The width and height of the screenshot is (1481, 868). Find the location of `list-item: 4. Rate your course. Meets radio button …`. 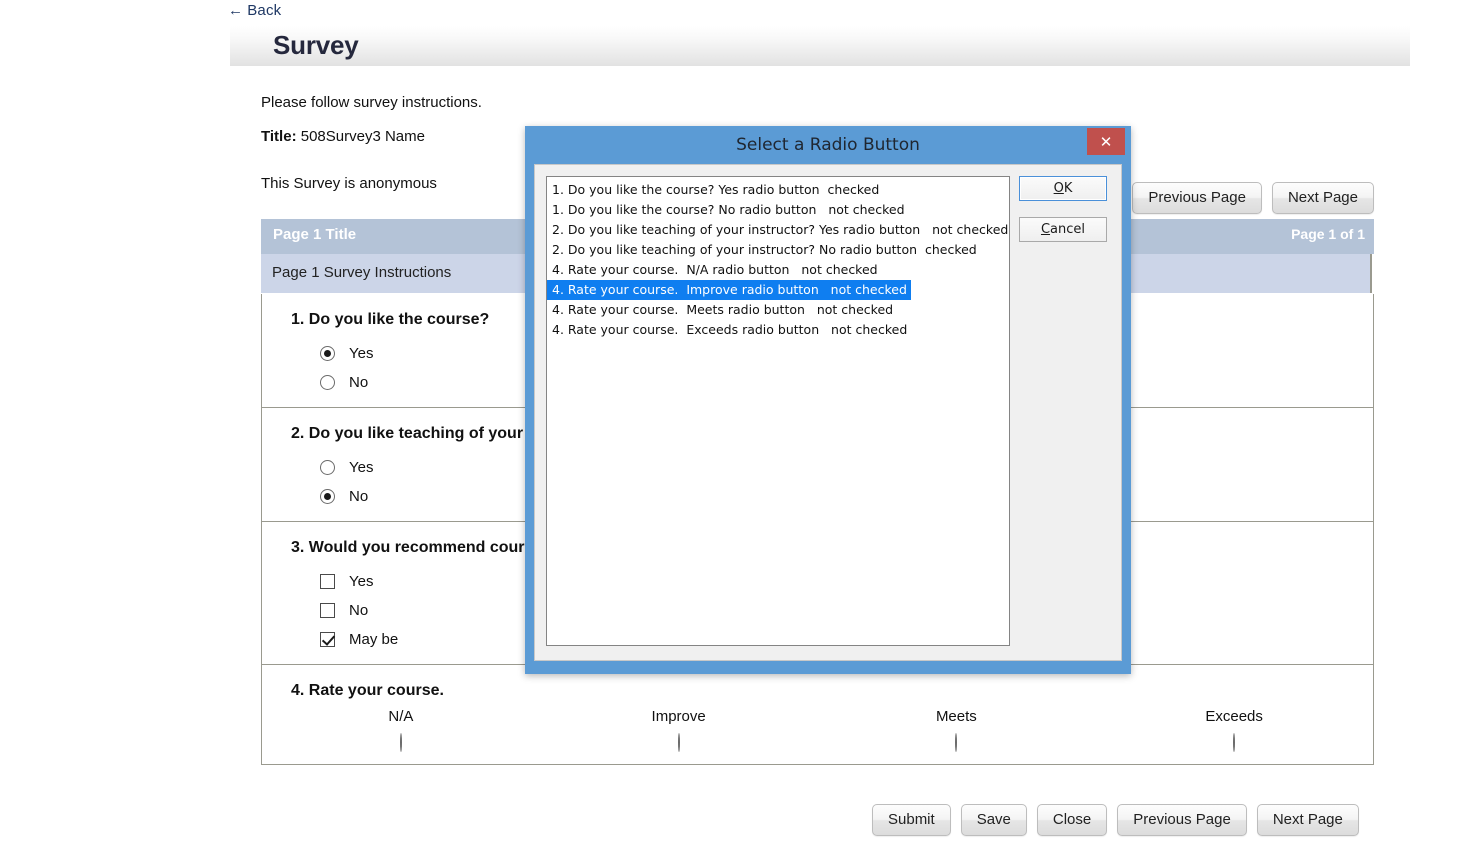

list-item: 4. Rate your course. Meets radio button … is located at coordinates (778, 310).